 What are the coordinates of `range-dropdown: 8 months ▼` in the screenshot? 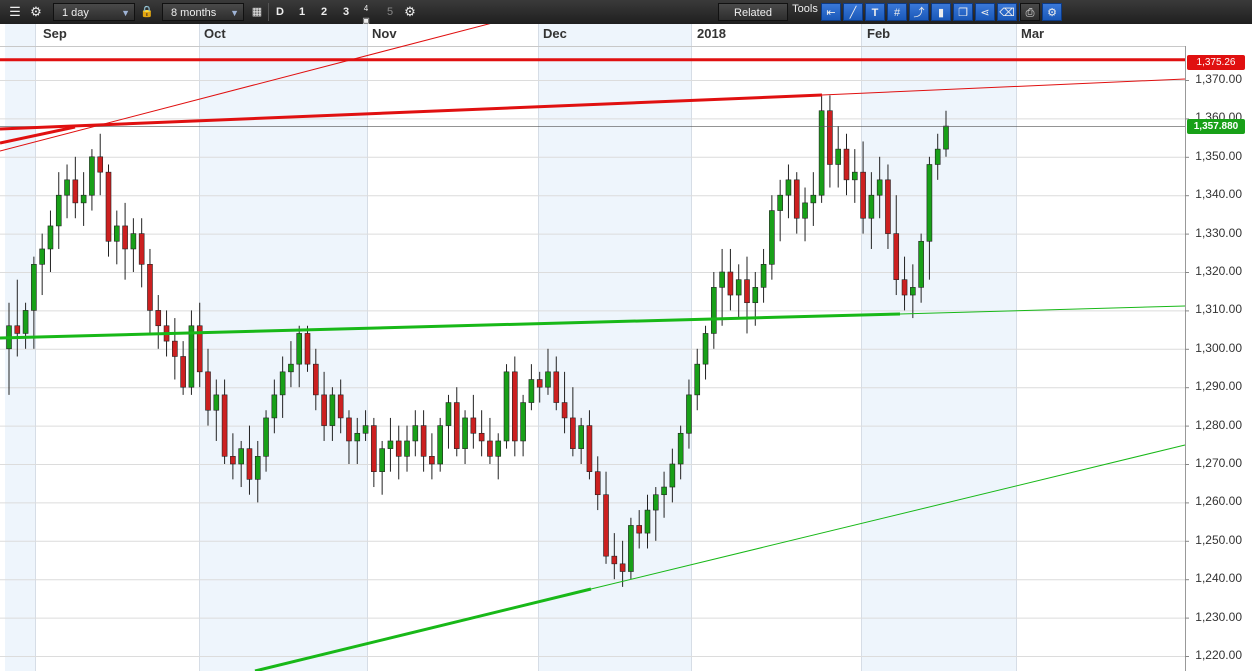 It's located at (203, 12).